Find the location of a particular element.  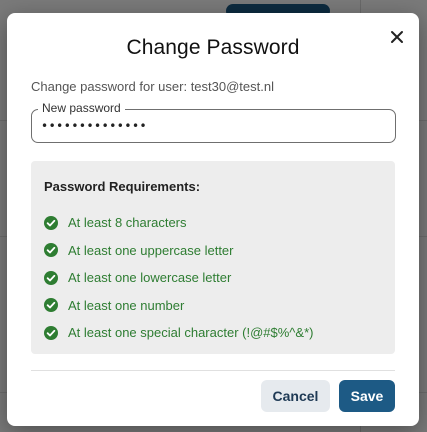

requirement-item: At least one lowercase letter is located at coordinates (178, 278).